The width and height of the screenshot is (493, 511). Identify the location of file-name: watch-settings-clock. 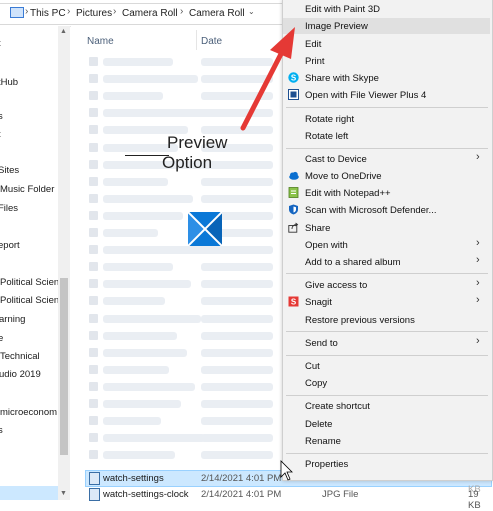
(146, 494).